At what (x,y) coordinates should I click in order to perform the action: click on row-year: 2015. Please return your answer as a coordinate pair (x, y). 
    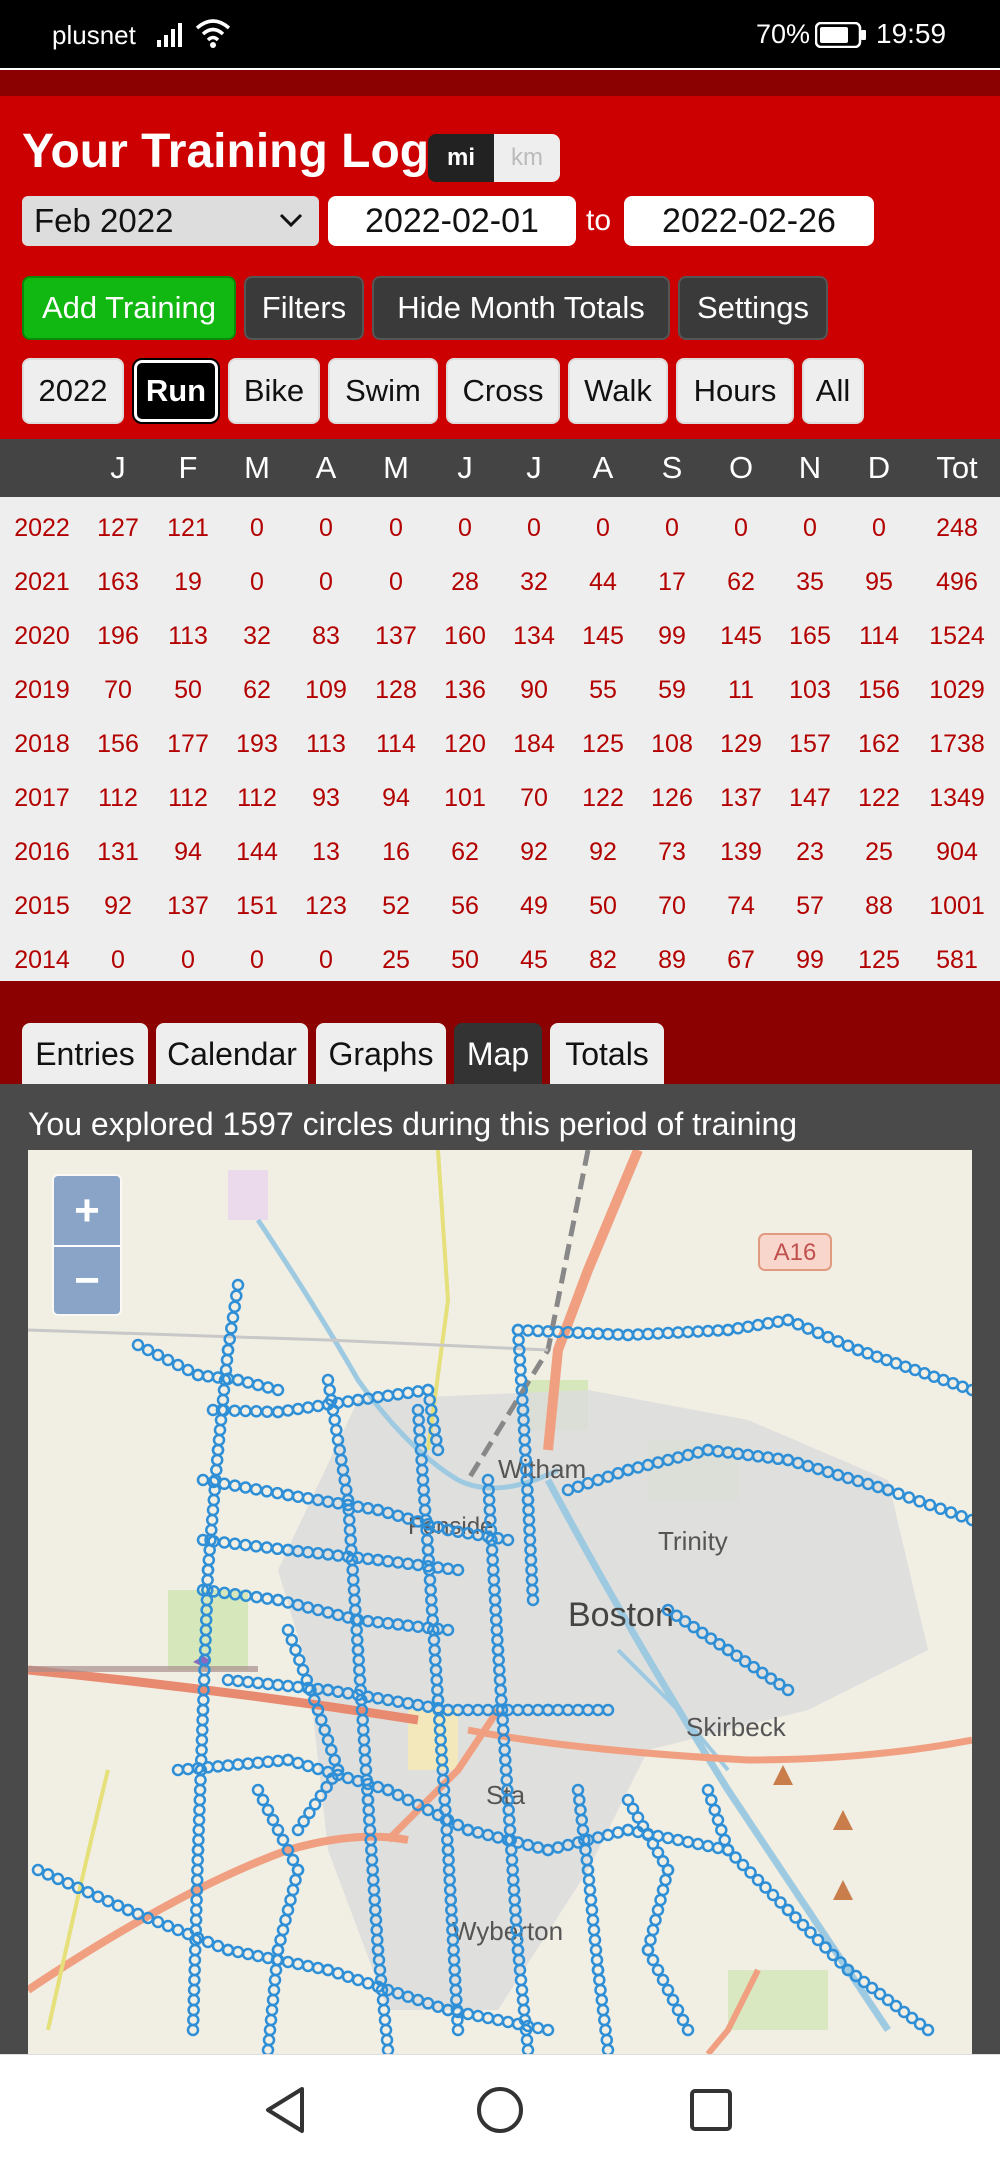
    Looking at the image, I should click on (42, 906).